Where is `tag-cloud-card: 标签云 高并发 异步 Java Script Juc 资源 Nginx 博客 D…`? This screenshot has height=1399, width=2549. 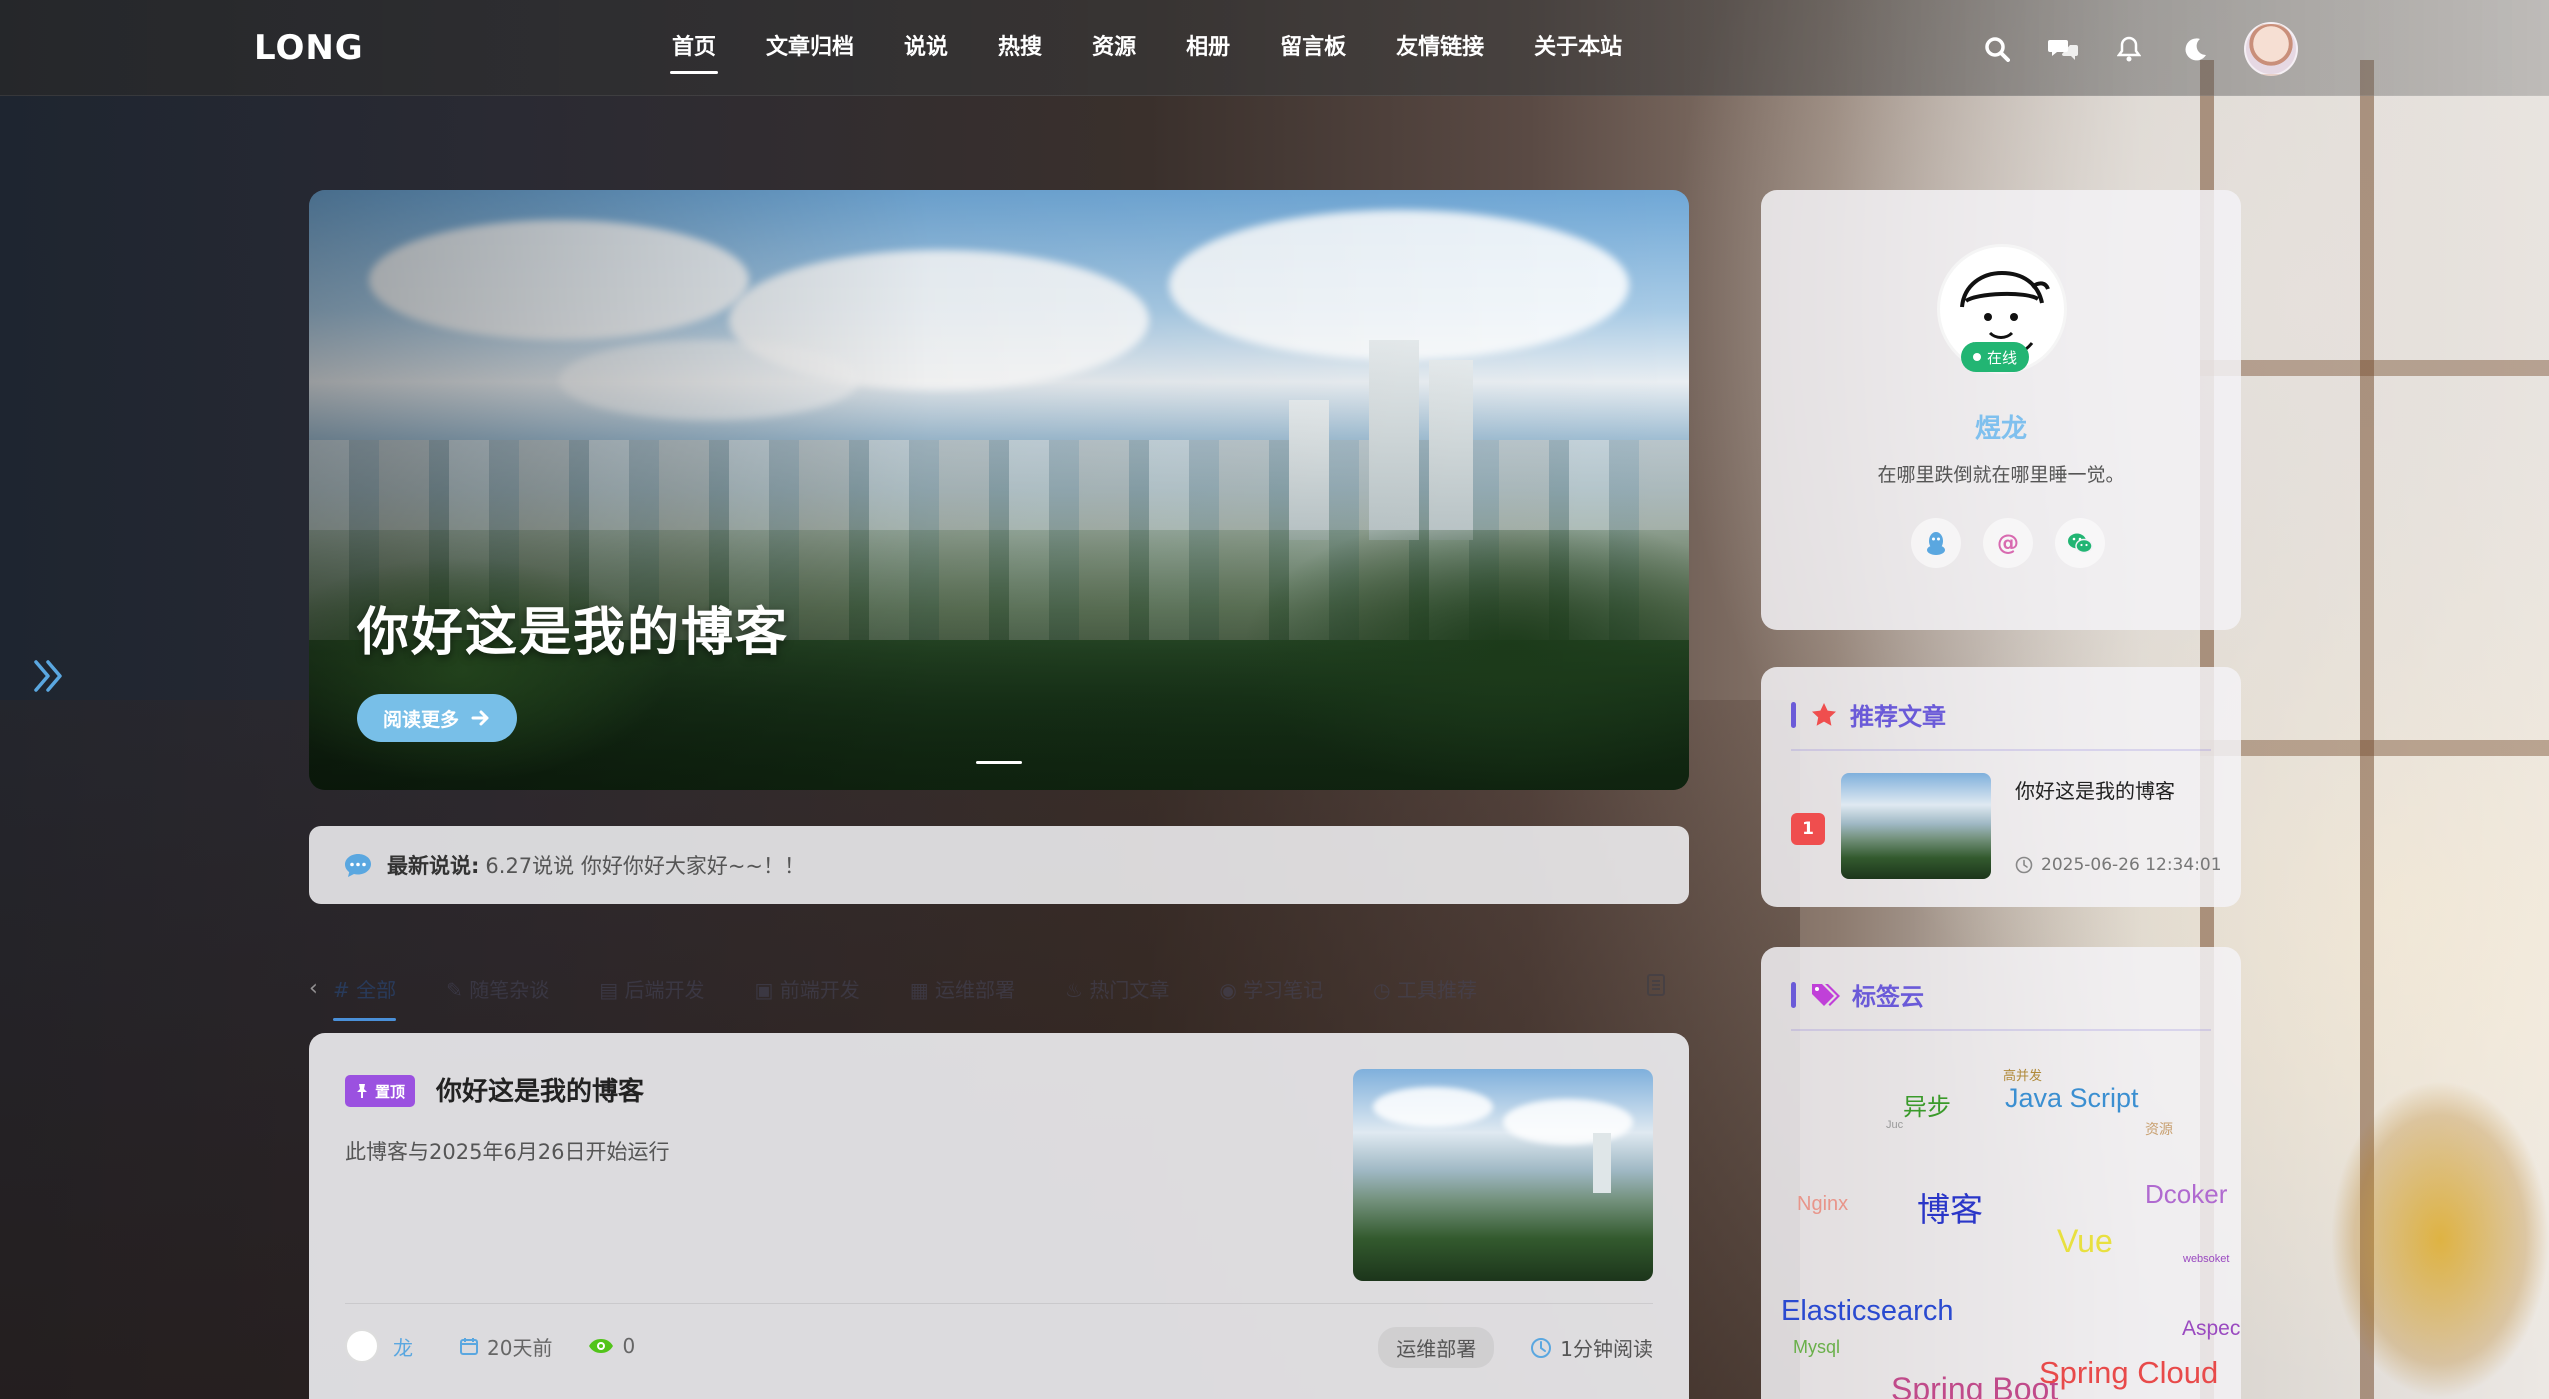 tag-cloud-card: 标签云 高并发 异步 Java Script Juc 资源 Nginx 博客 D… is located at coordinates (2001, 1173).